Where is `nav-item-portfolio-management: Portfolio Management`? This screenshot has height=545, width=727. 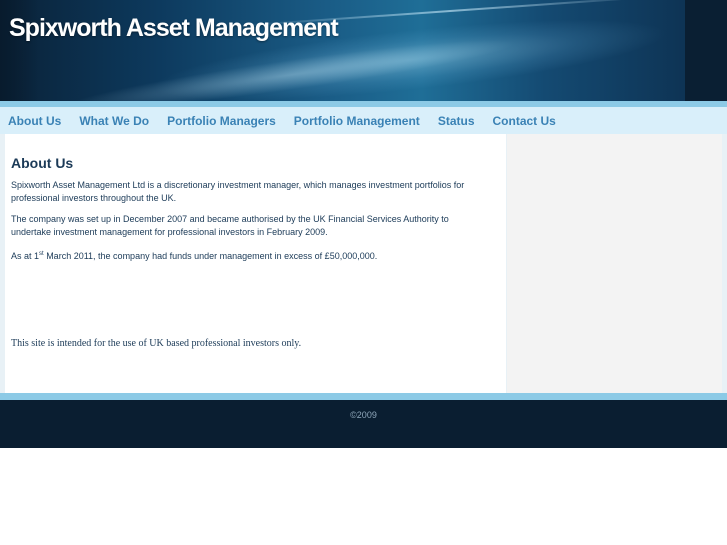 nav-item-portfolio-management: Portfolio Management is located at coordinates (357, 121).